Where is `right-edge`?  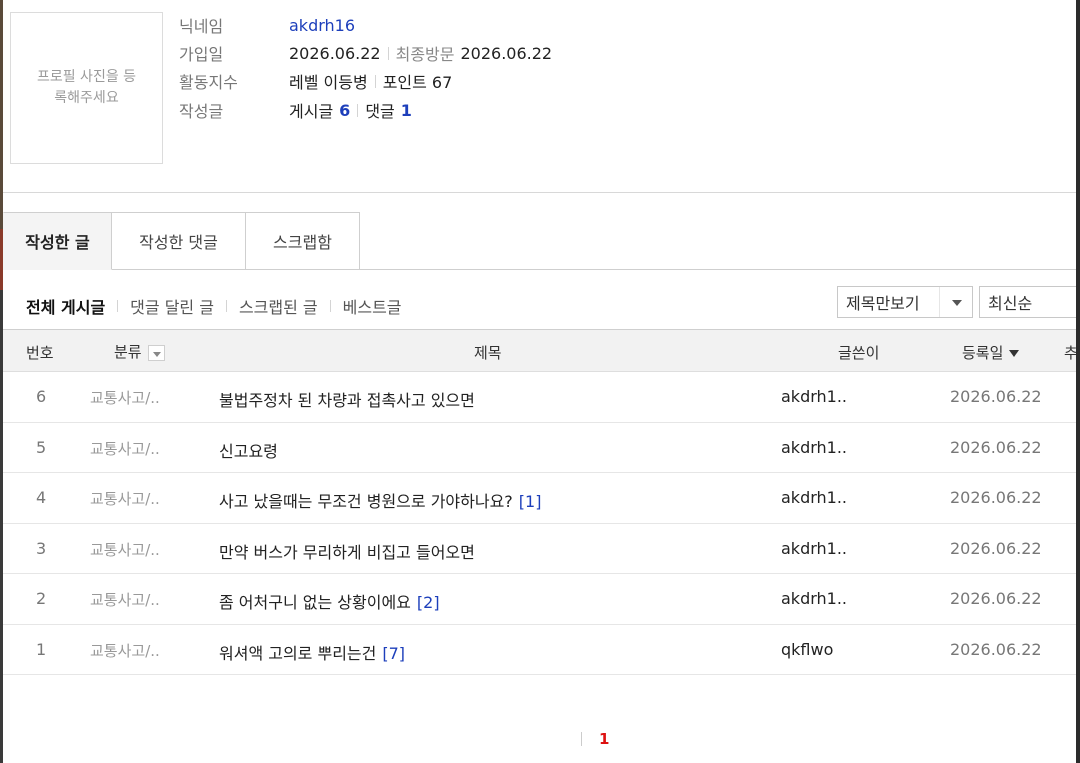 right-edge is located at coordinates (1078, 381).